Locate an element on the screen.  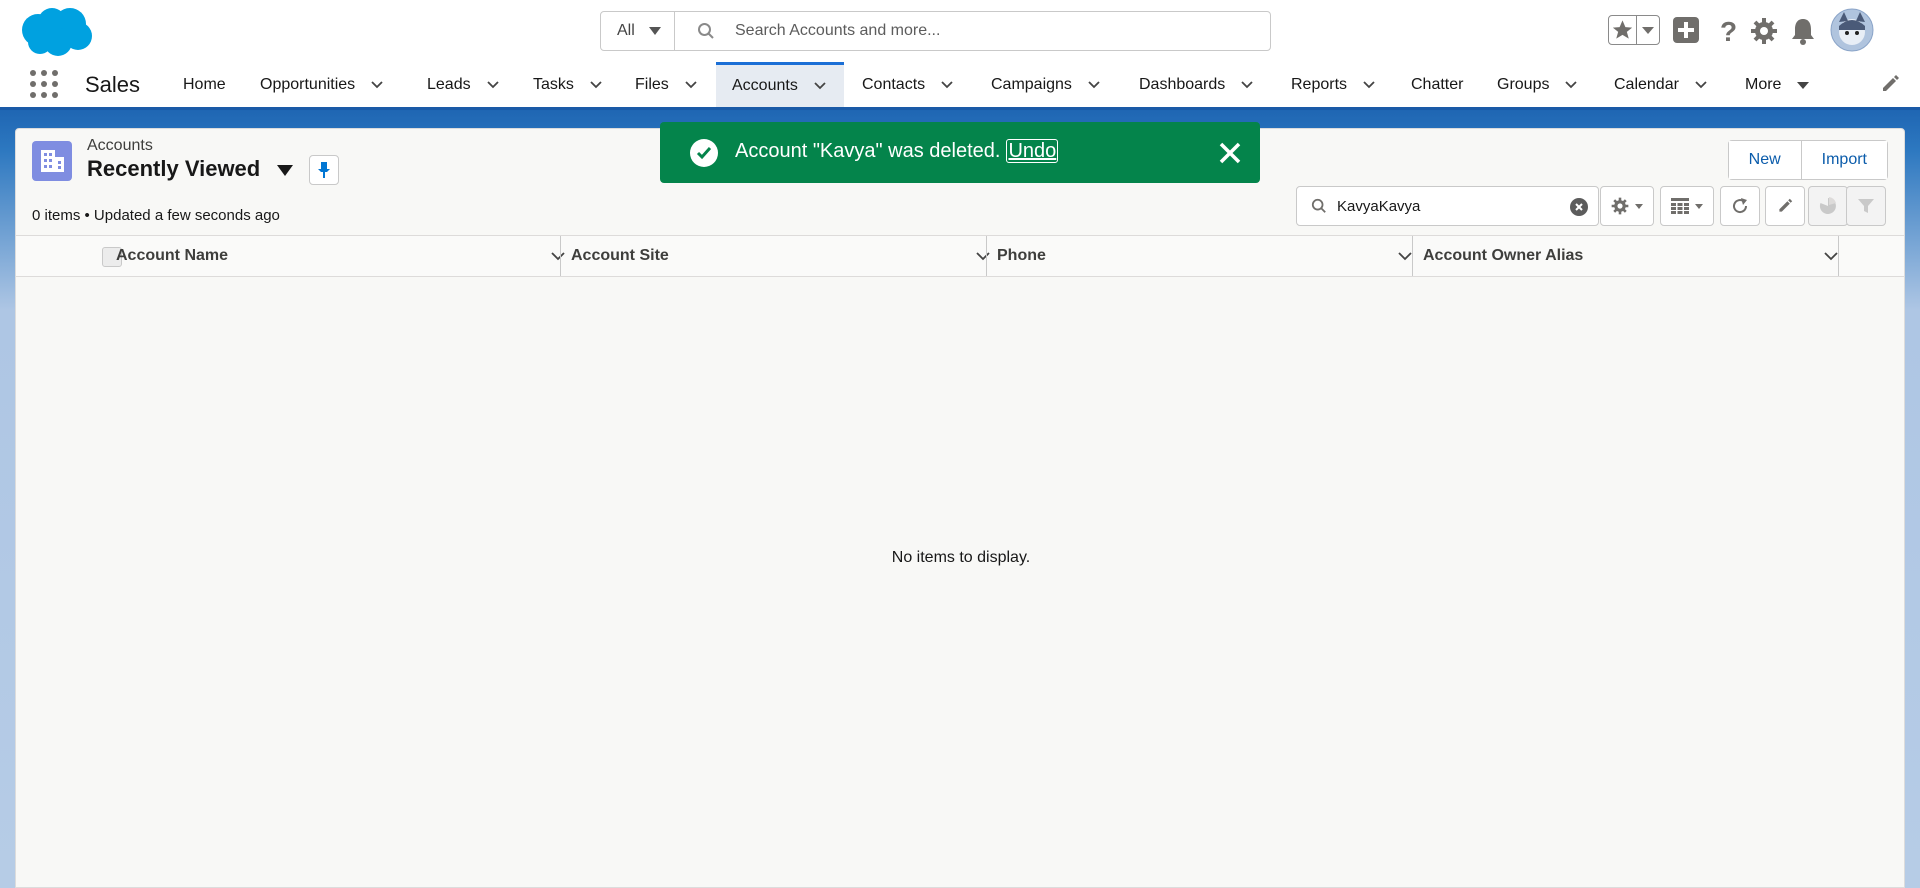
global-search-input is located at coordinates (985, 31).